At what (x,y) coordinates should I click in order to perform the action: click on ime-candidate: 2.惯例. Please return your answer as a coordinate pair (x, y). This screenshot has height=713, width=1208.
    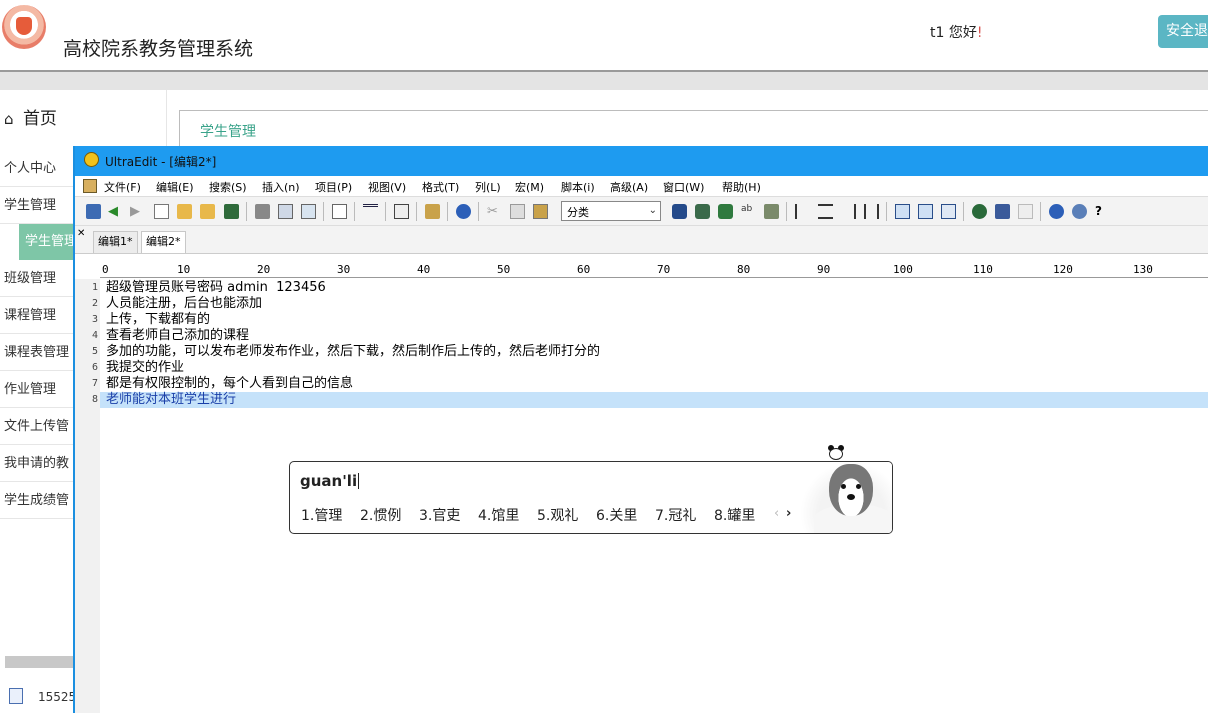
    Looking at the image, I should click on (380, 515).